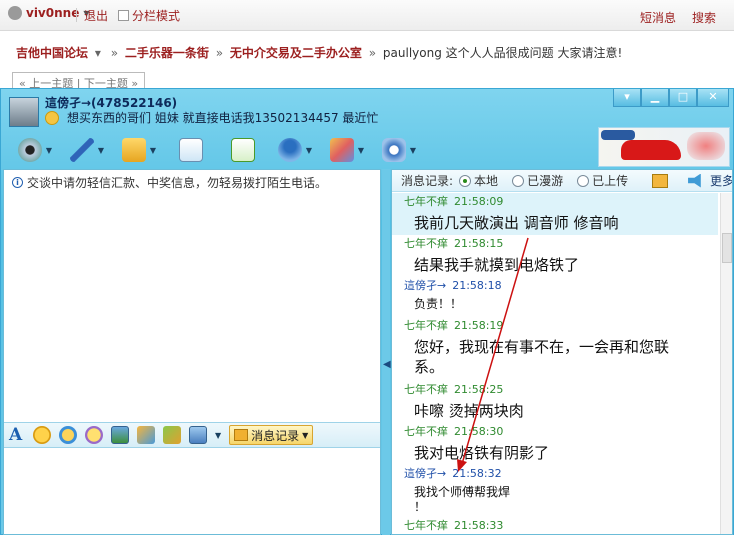  I want to click on message-item: 七年不痒 21:58:15 结果我手就摸到电烙铁了, so click(555, 256).